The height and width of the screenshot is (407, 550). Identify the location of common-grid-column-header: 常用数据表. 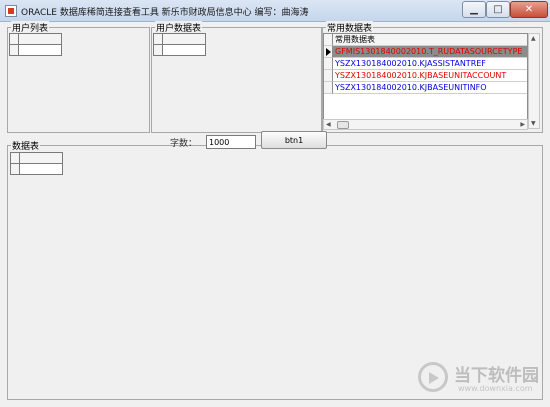
(430, 40).